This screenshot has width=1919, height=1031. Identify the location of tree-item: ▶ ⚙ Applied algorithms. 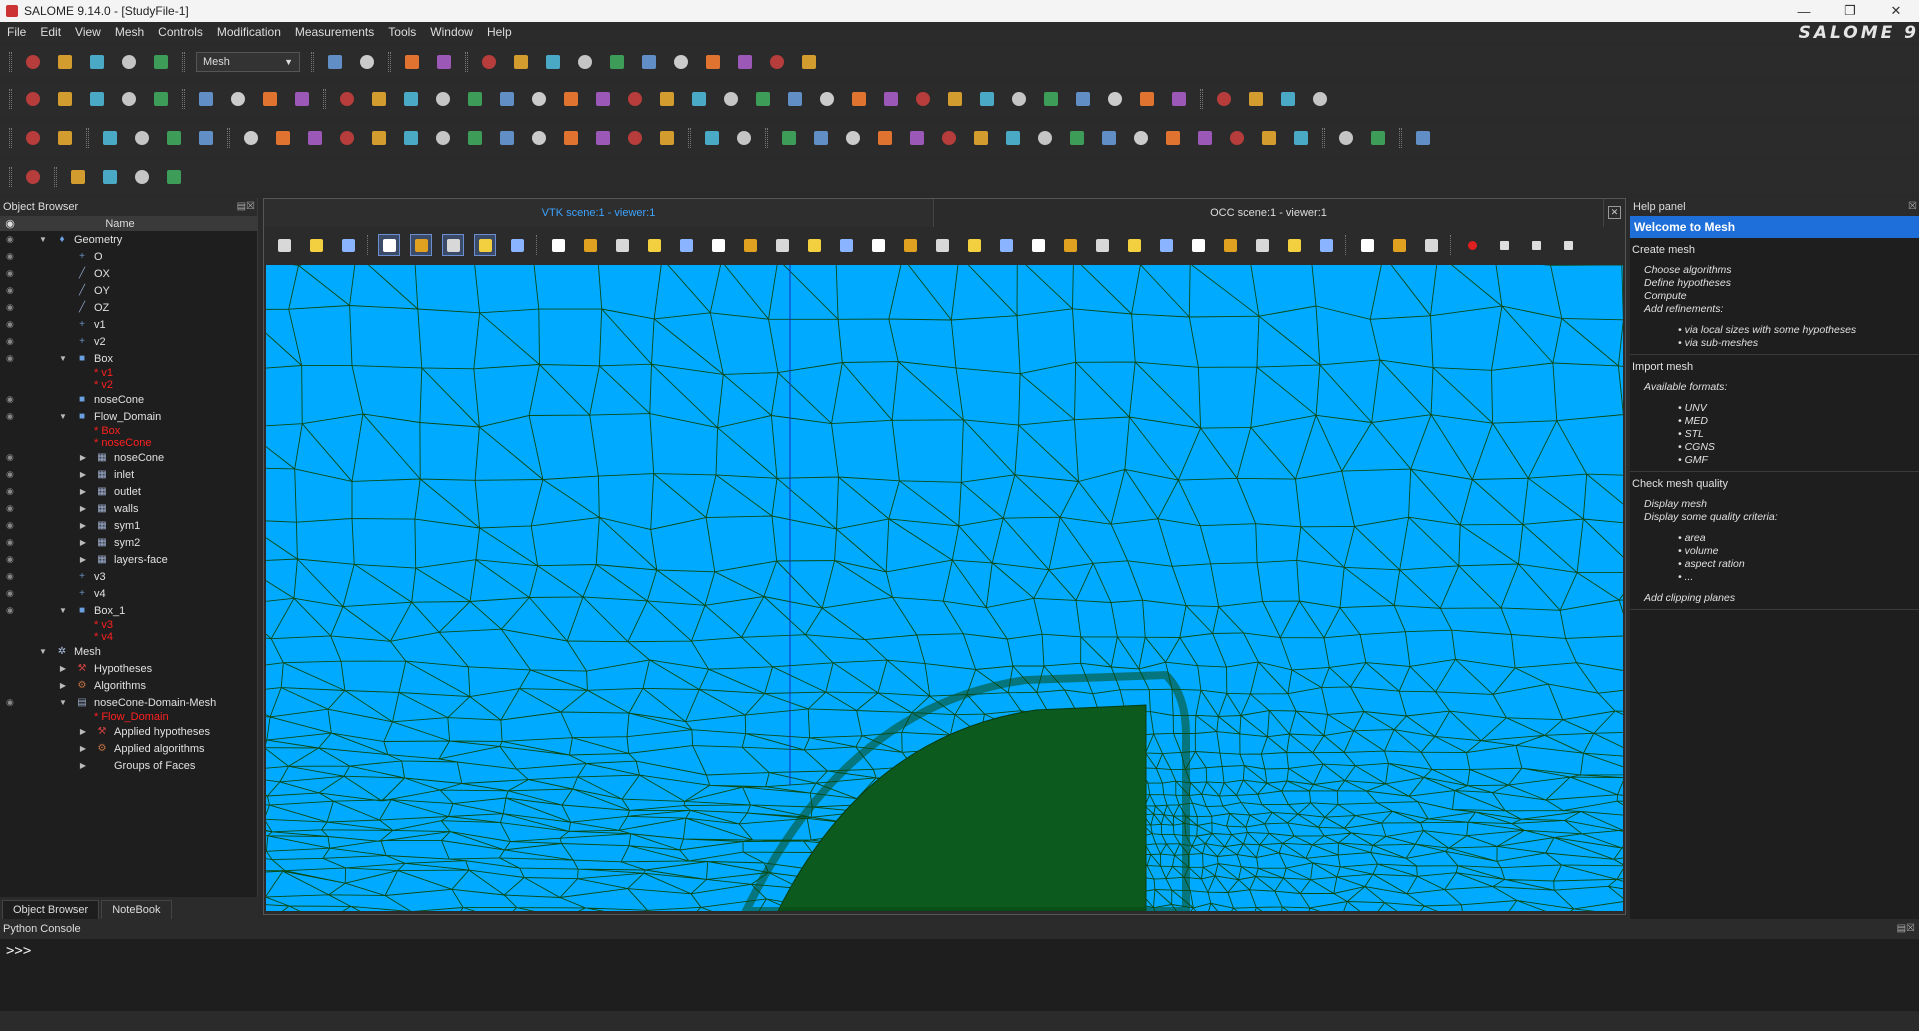
(128, 748).